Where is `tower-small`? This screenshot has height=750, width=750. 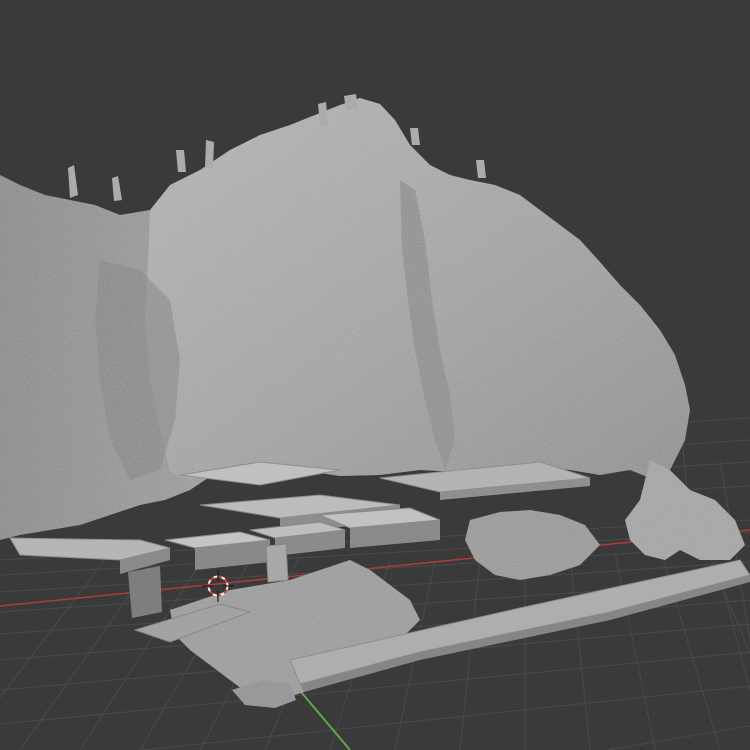
tower-small is located at coordinates (277, 563).